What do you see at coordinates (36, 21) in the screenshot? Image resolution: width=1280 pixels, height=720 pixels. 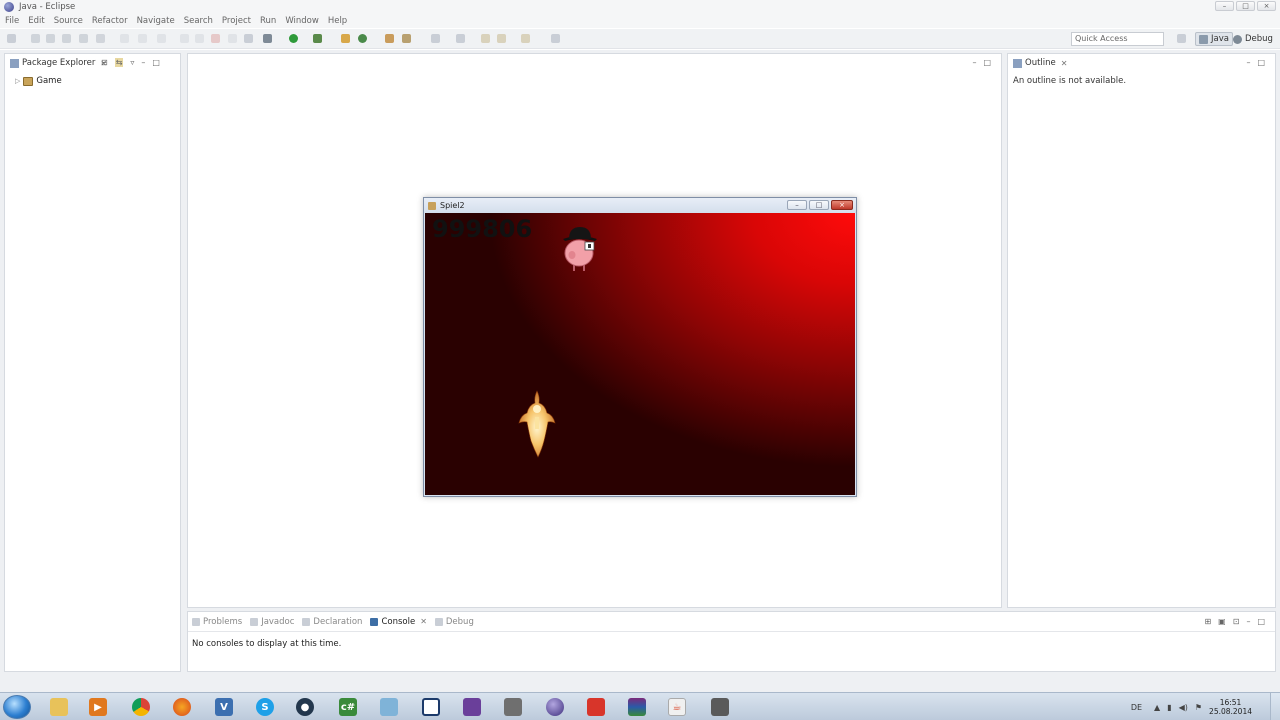 I see `menu-edit: Edit` at bounding box center [36, 21].